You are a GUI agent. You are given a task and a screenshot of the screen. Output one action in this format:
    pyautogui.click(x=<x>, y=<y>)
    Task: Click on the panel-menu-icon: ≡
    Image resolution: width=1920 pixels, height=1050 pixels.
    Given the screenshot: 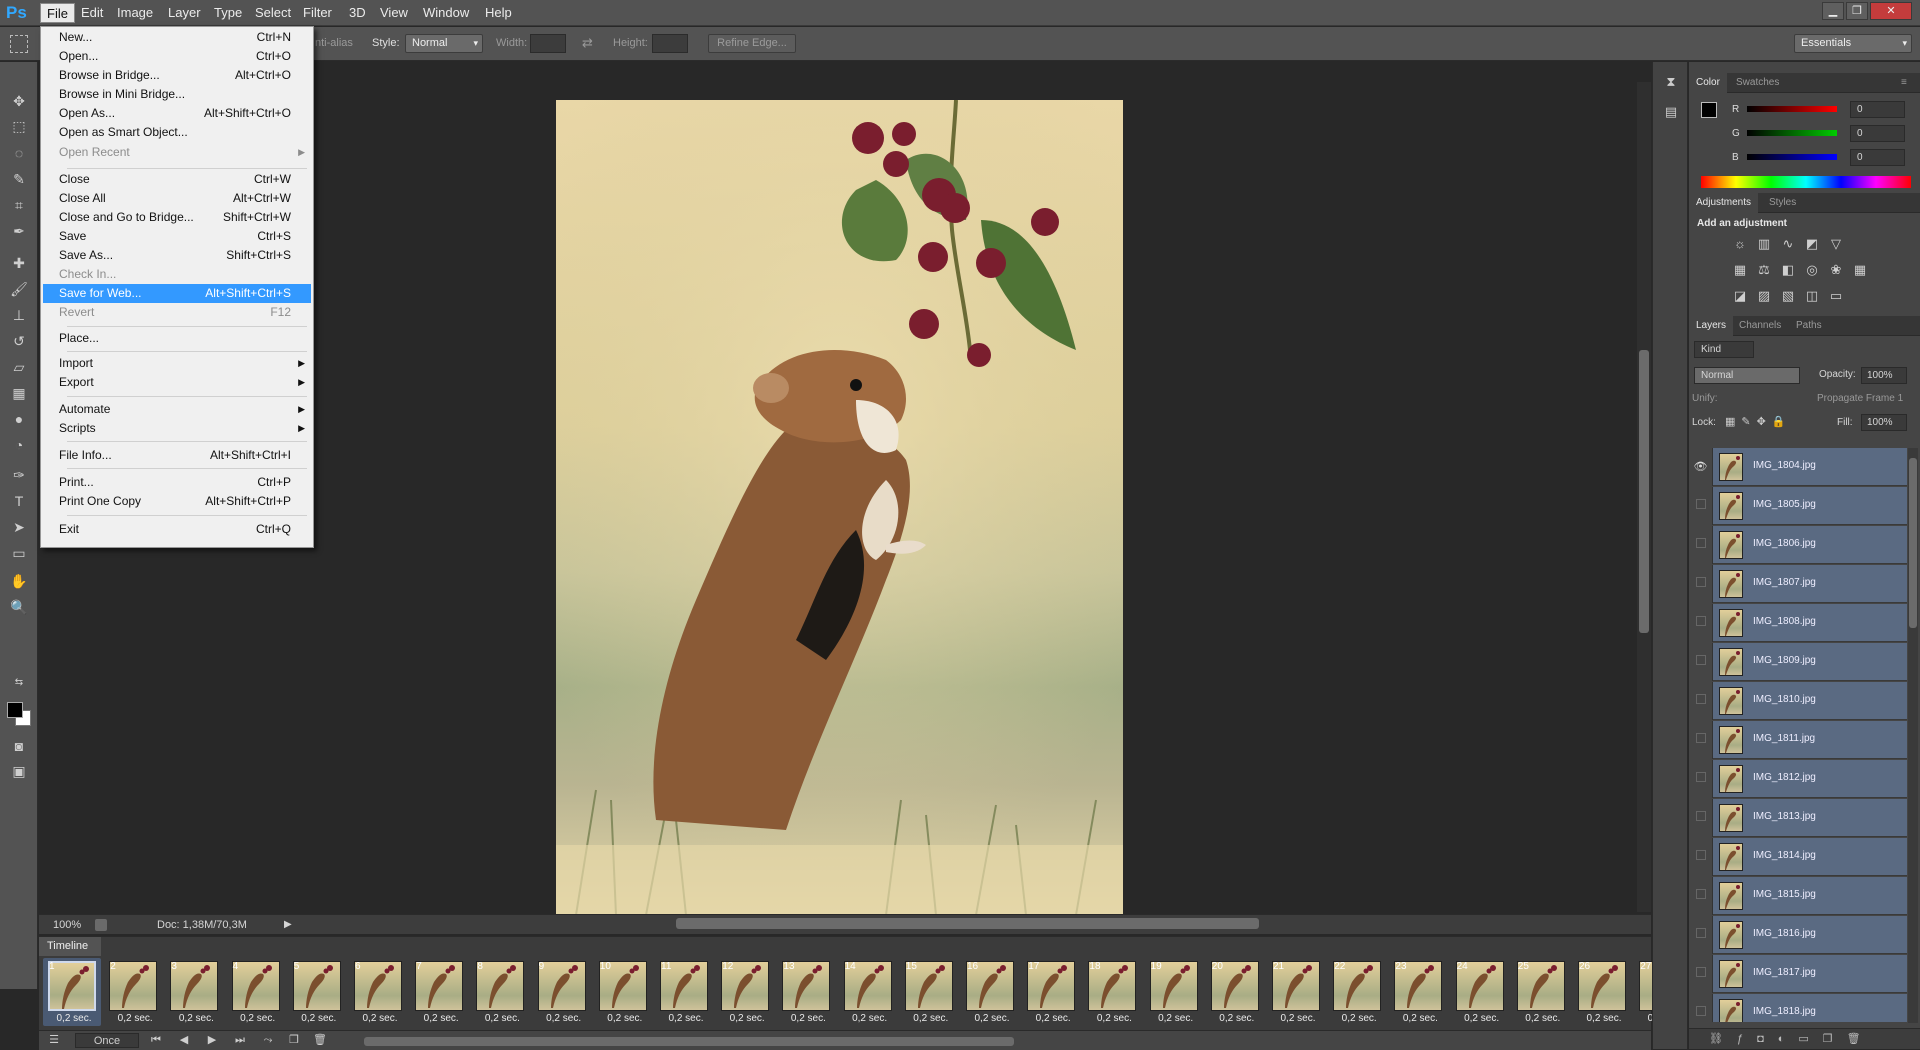 What is the action you would take?
    pyautogui.click(x=1904, y=83)
    